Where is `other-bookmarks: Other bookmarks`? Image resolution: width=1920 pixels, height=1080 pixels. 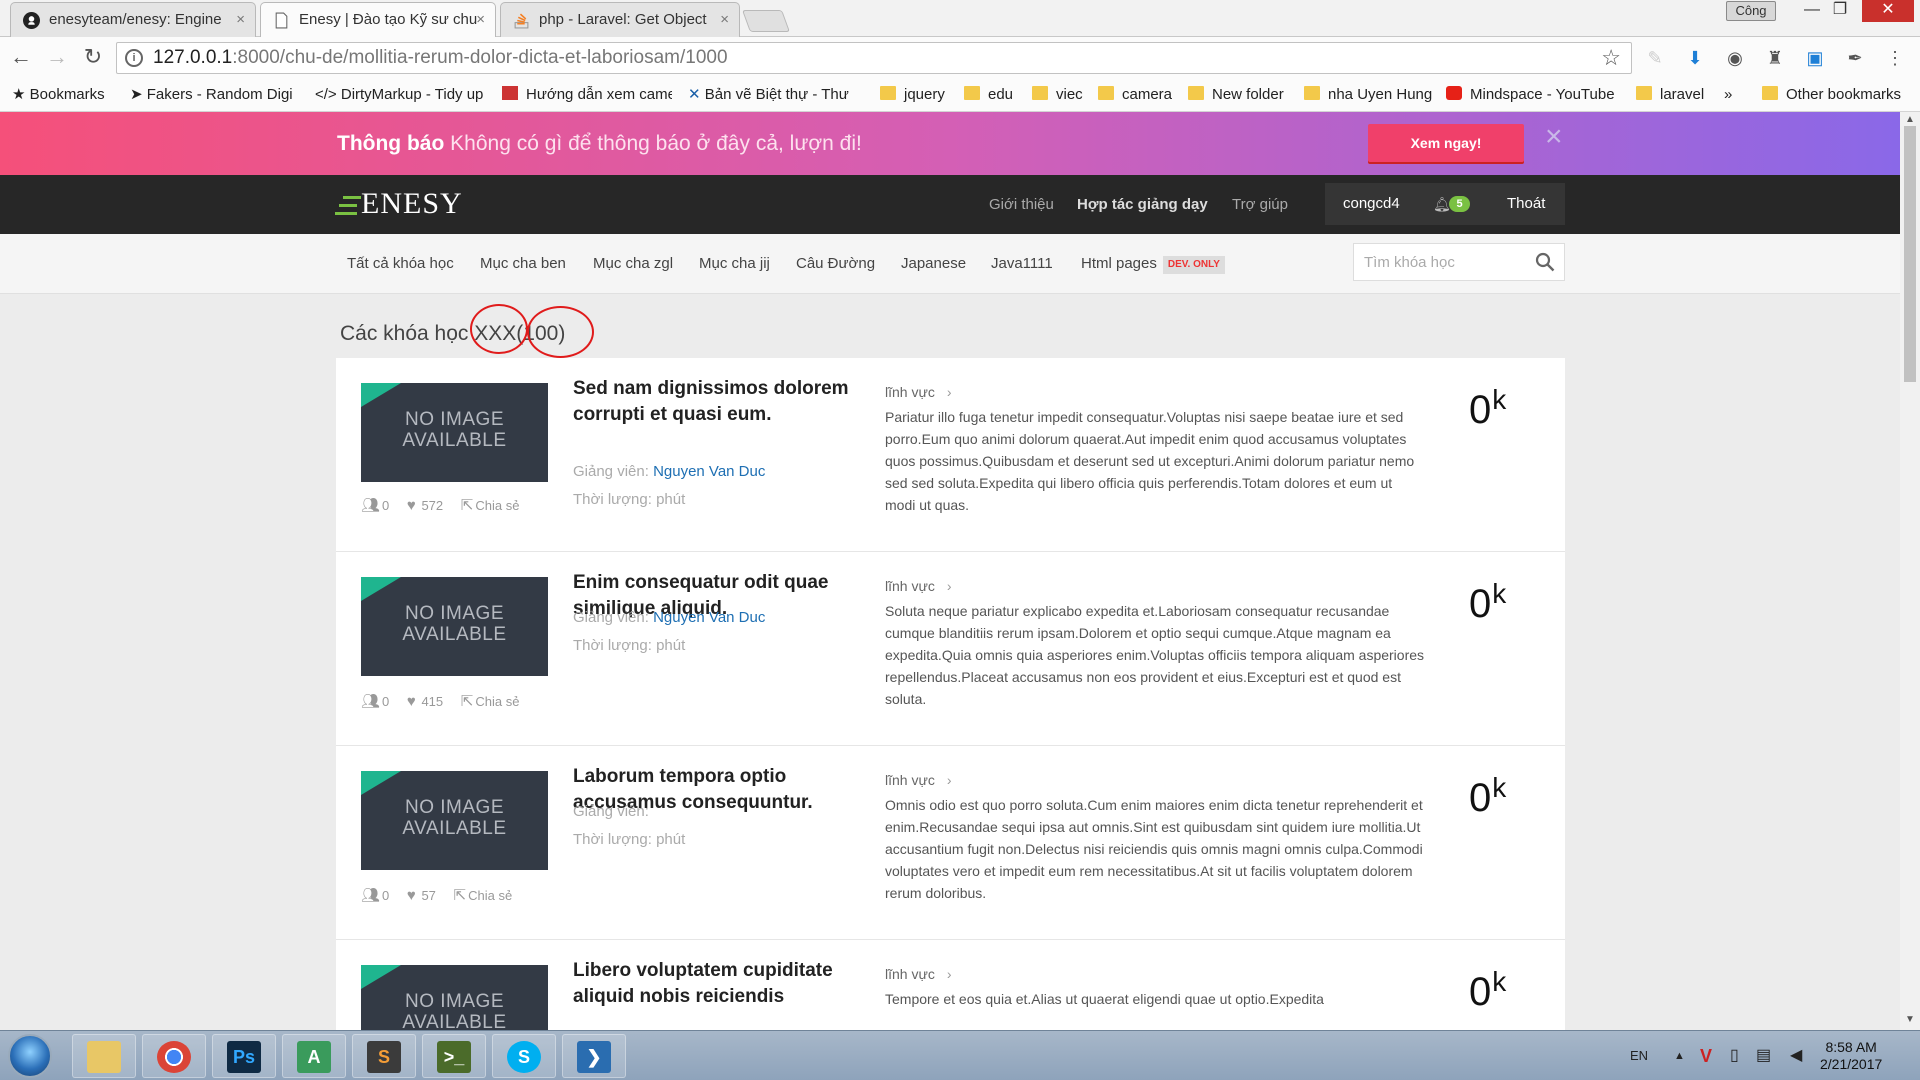
other-bookmarks: Other bookmarks is located at coordinates (1831, 95).